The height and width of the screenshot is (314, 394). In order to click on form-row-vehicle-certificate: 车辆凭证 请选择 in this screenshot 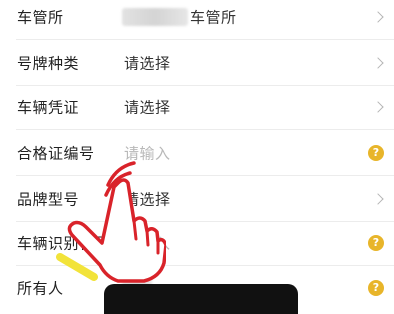, I will do `click(197, 107)`.